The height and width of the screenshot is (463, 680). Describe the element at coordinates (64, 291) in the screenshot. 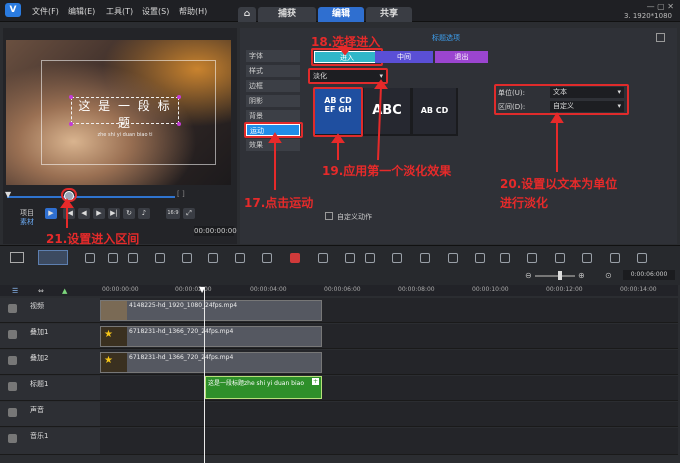

I see `add-track-icon: ▲` at that location.